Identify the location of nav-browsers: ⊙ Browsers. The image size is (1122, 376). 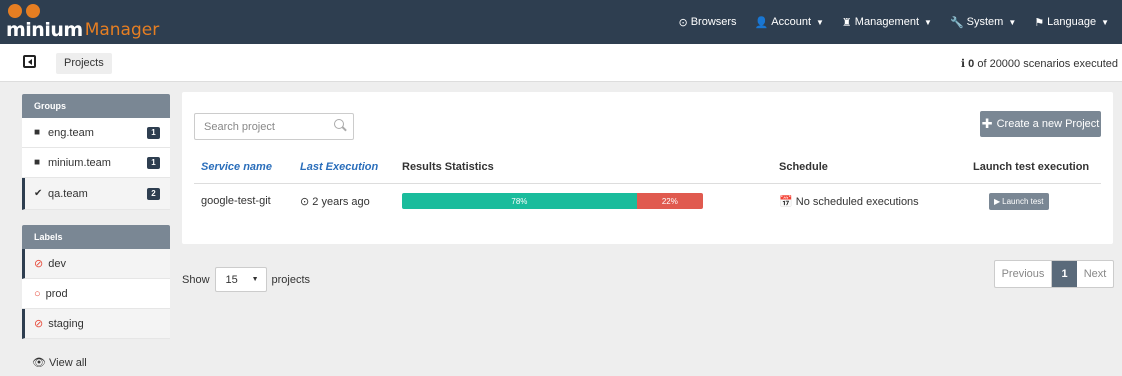
(707, 22).